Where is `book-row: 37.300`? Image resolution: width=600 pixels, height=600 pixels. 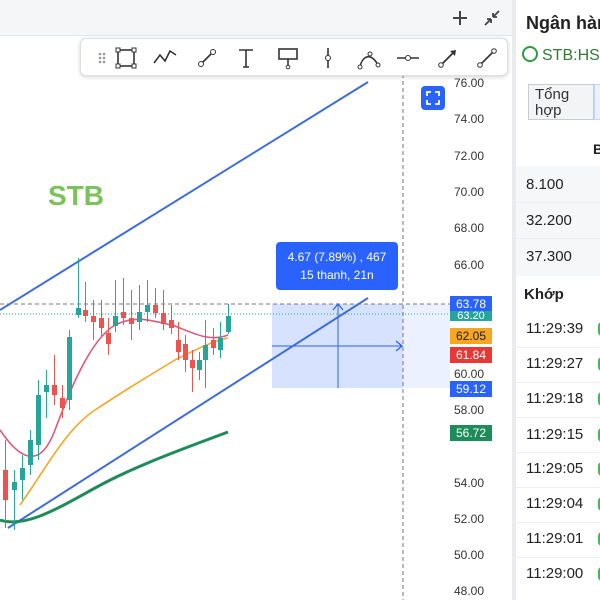
book-row: 37.300 is located at coordinates (549, 256).